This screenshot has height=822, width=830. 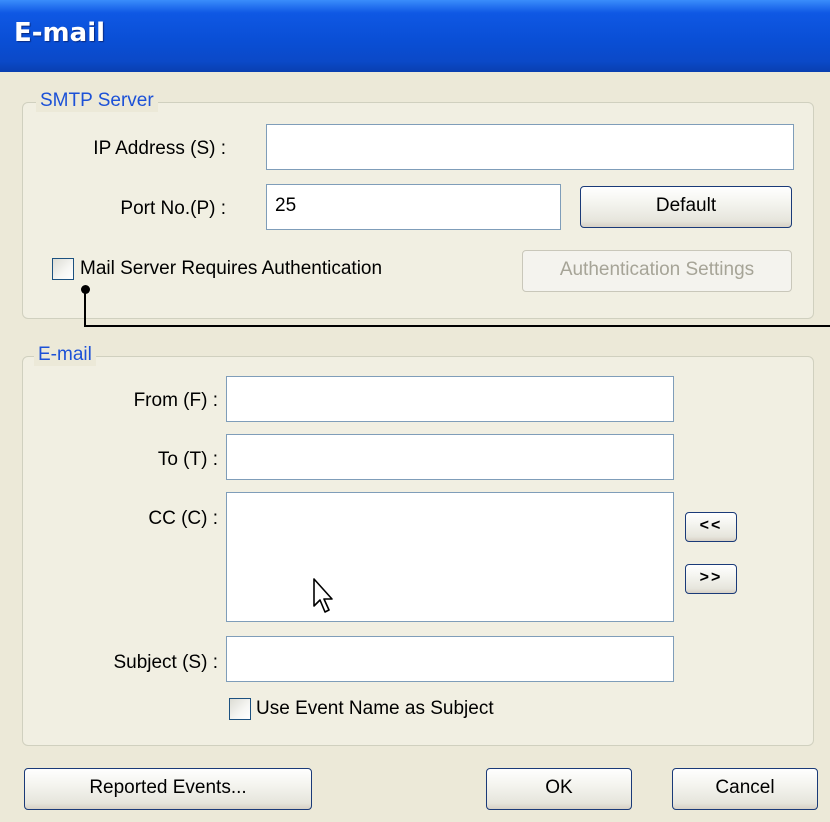 I want to click on auth-checkbox, so click(x=63, y=269).